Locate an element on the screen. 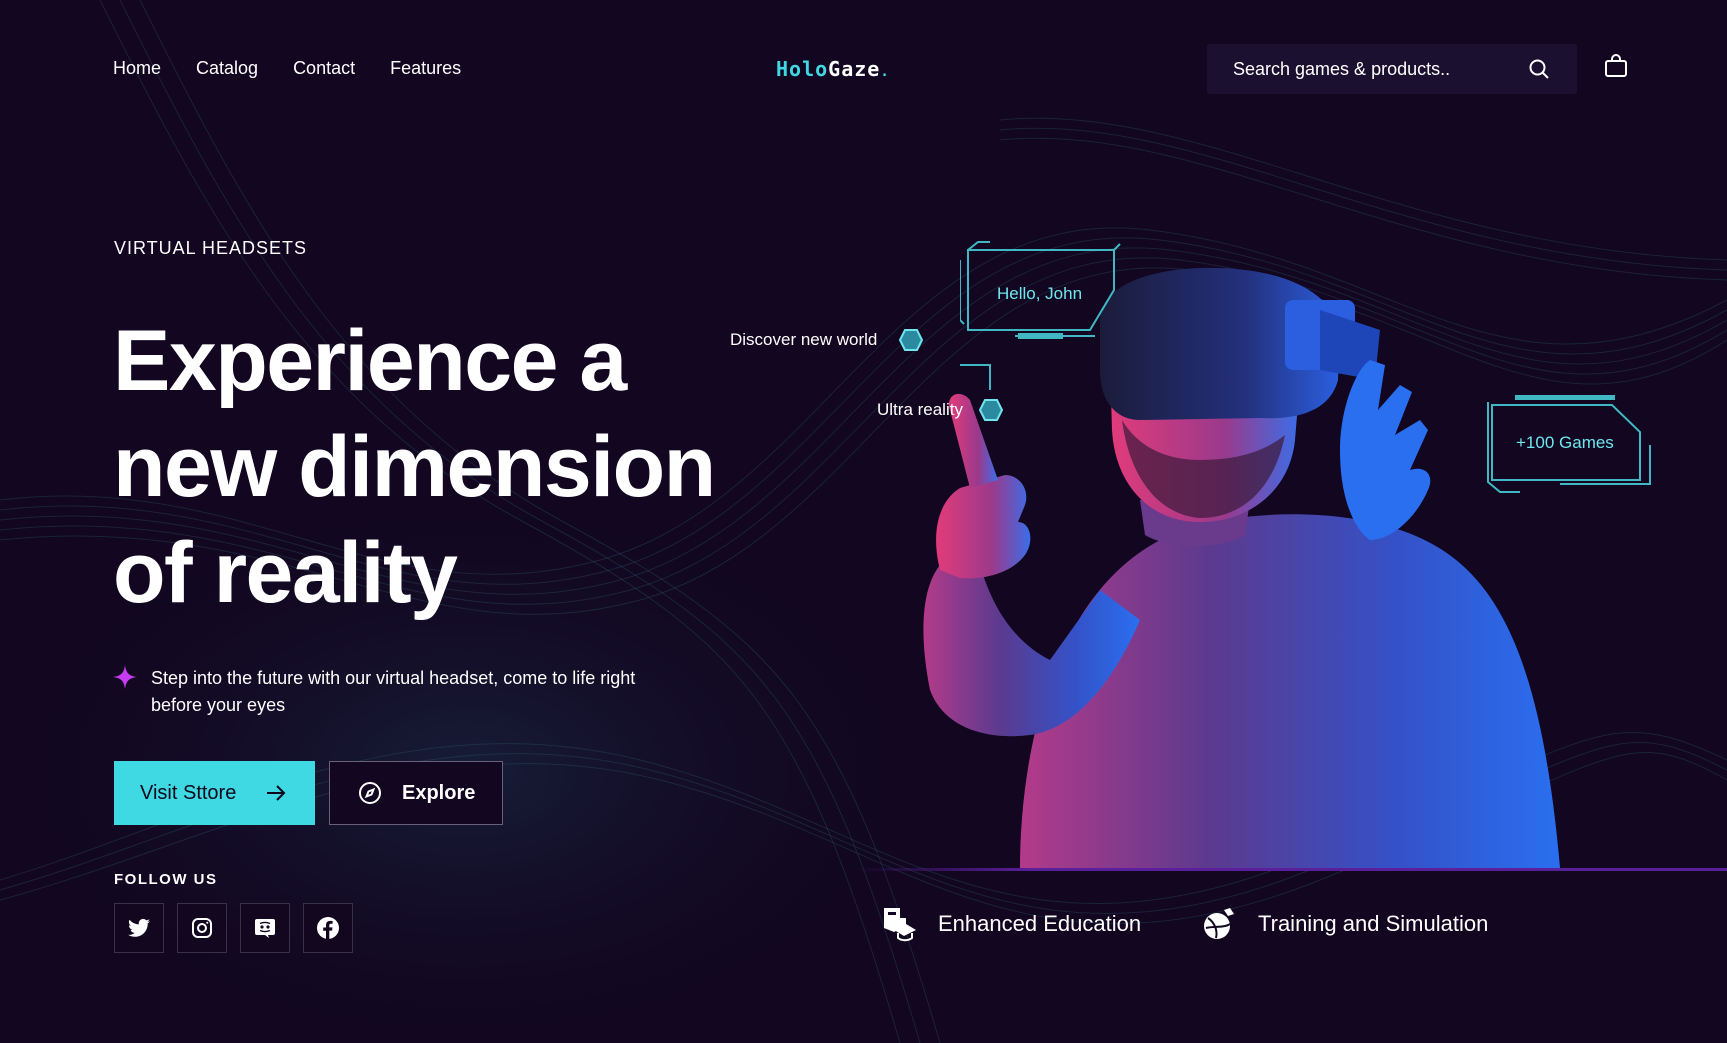 The width and height of the screenshot is (1727, 1043). feature-education: Enhanced Education is located at coordinates (1010, 924).